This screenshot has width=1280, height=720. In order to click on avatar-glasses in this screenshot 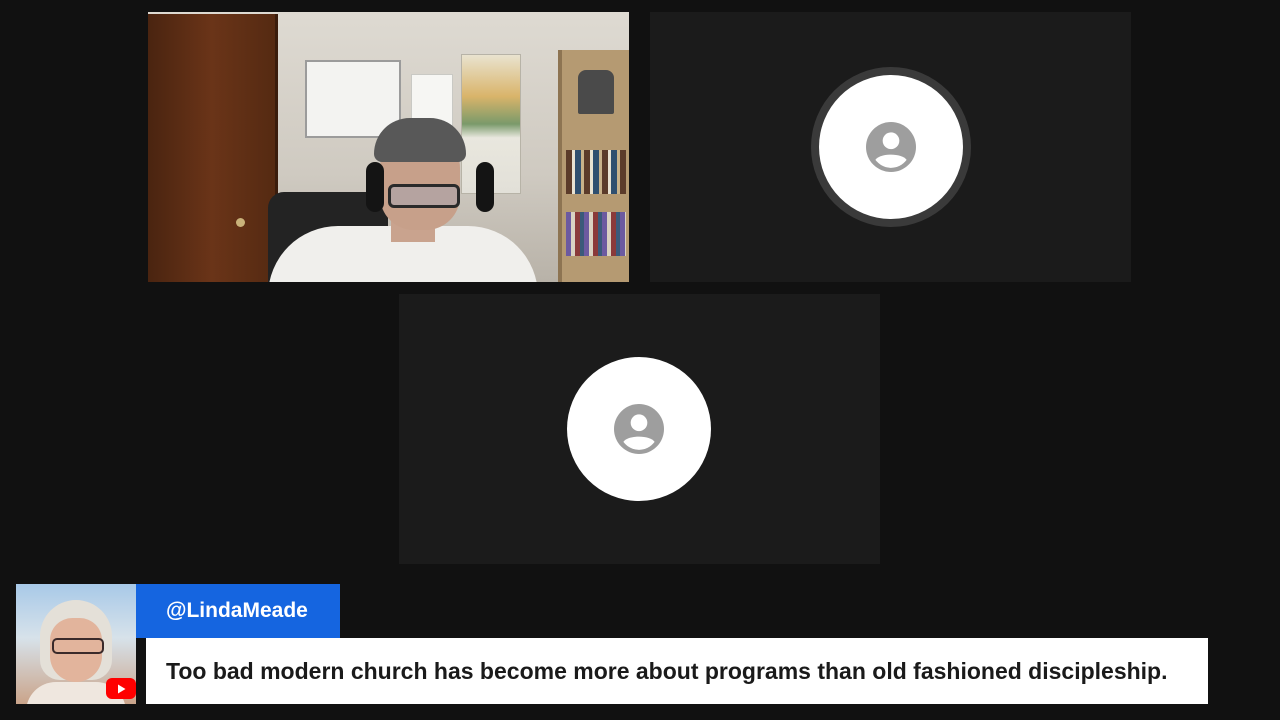, I will do `click(78, 646)`.